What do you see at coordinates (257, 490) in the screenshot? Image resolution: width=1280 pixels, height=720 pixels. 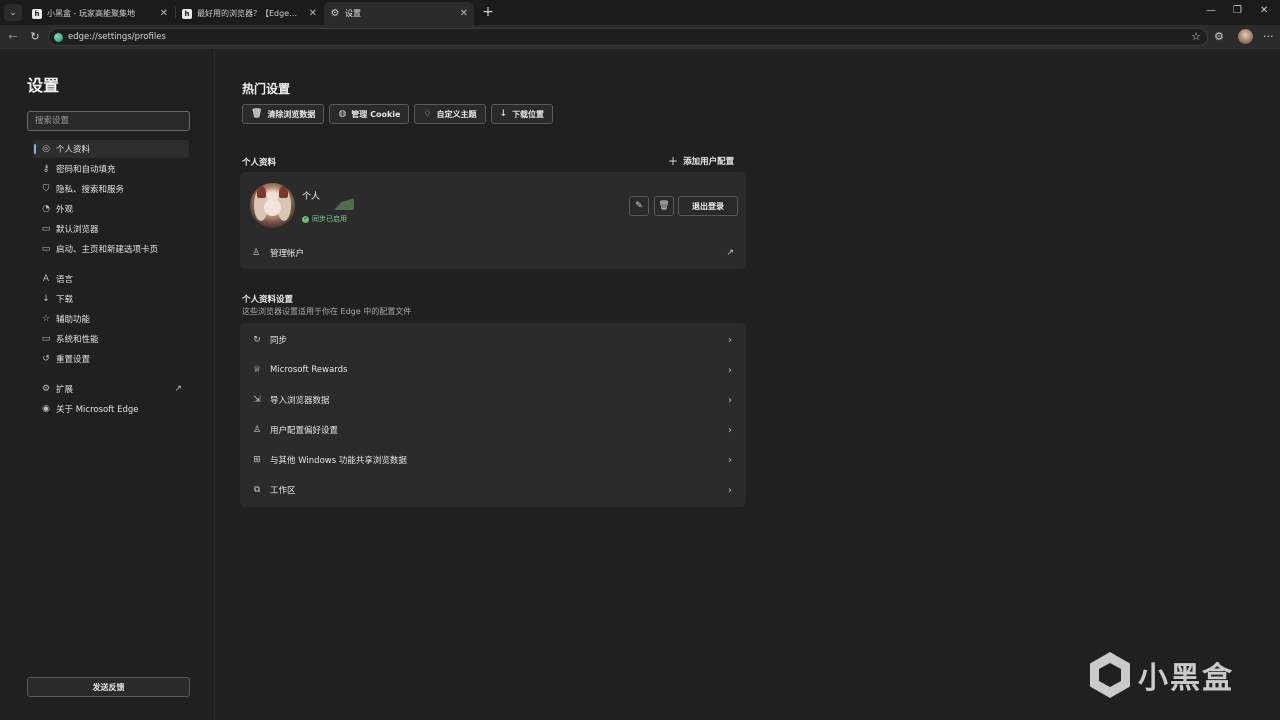 I see `workspaces-icon: ⧉` at bounding box center [257, 490].